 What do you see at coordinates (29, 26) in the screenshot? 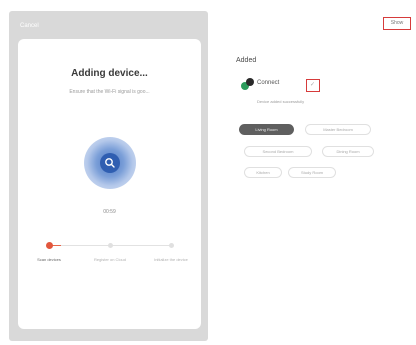
I see `cancel-button: Cancel` at bounding box center [29, 26].